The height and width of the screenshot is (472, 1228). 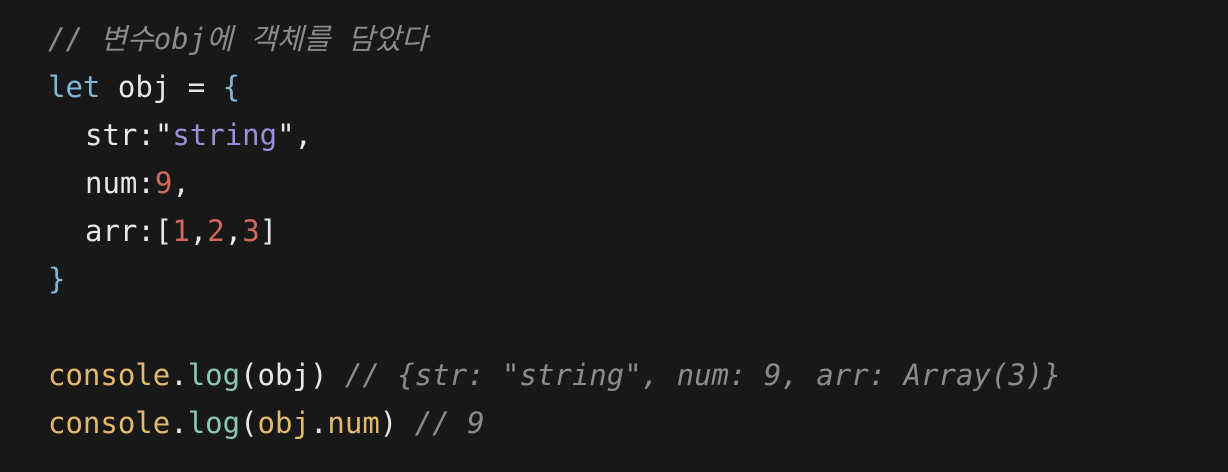 What do you see at coordinates (120, 135) in the screenshot?
I see `key-str: str:` at bounding box center [120, 135].